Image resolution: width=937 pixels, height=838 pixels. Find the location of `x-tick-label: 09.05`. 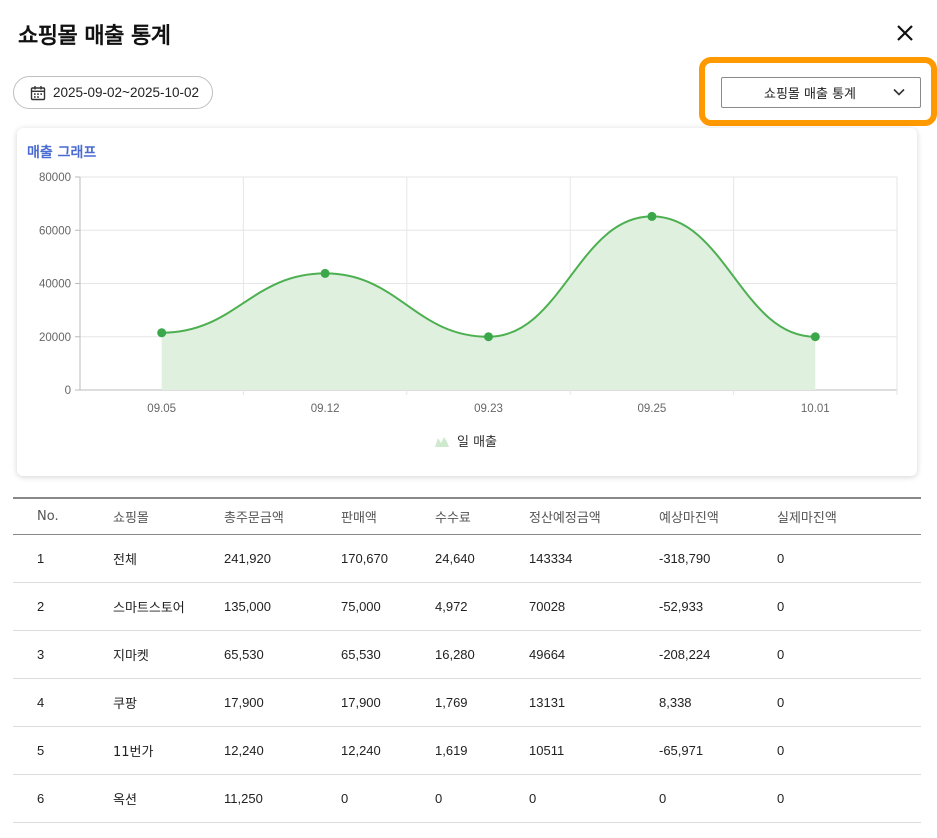

x-tick-label: 09.05 is located at coordinates (161, 409).